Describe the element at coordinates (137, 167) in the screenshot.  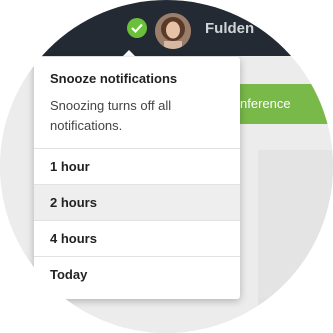
I see `snooze-option-1-hour: 1 hour` at that location.